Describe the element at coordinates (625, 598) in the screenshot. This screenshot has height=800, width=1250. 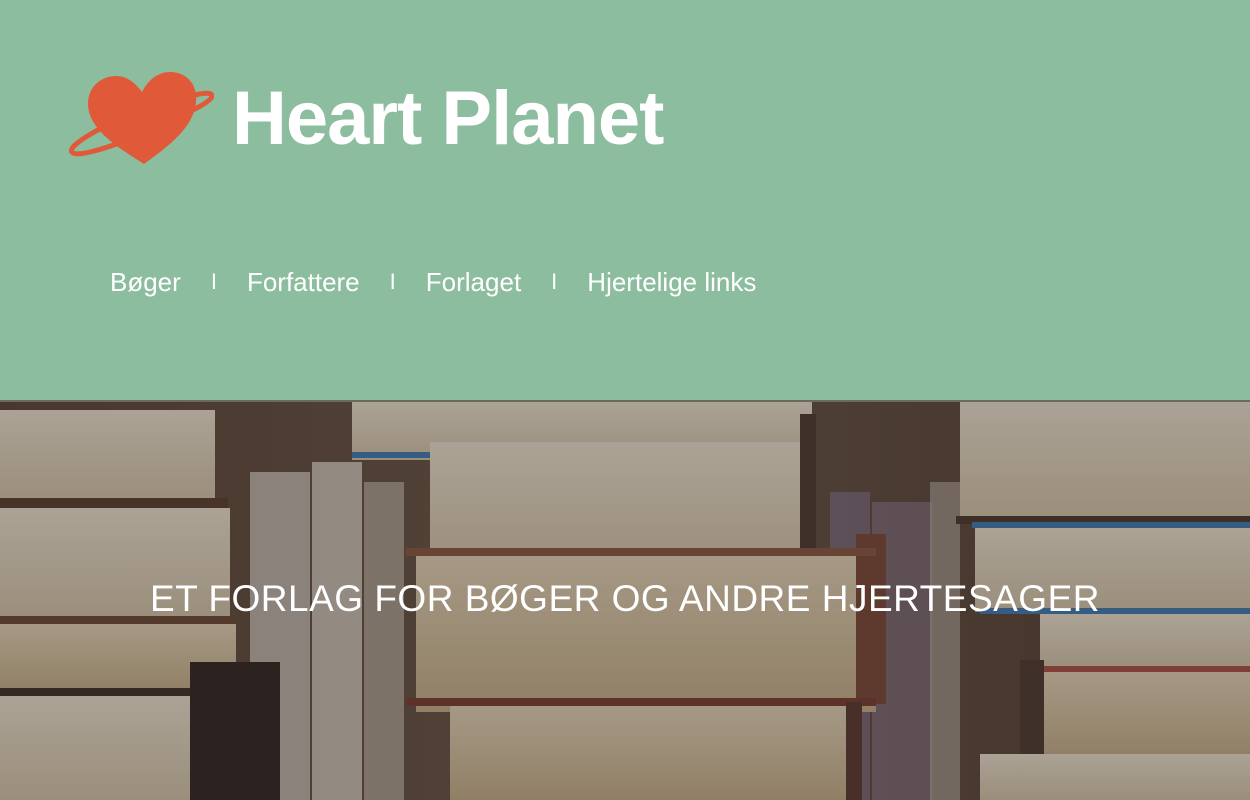
I see `hero-tagline: ET FORLAG FOR BØGER OG ANDRE HJERTESAGER` at that location.